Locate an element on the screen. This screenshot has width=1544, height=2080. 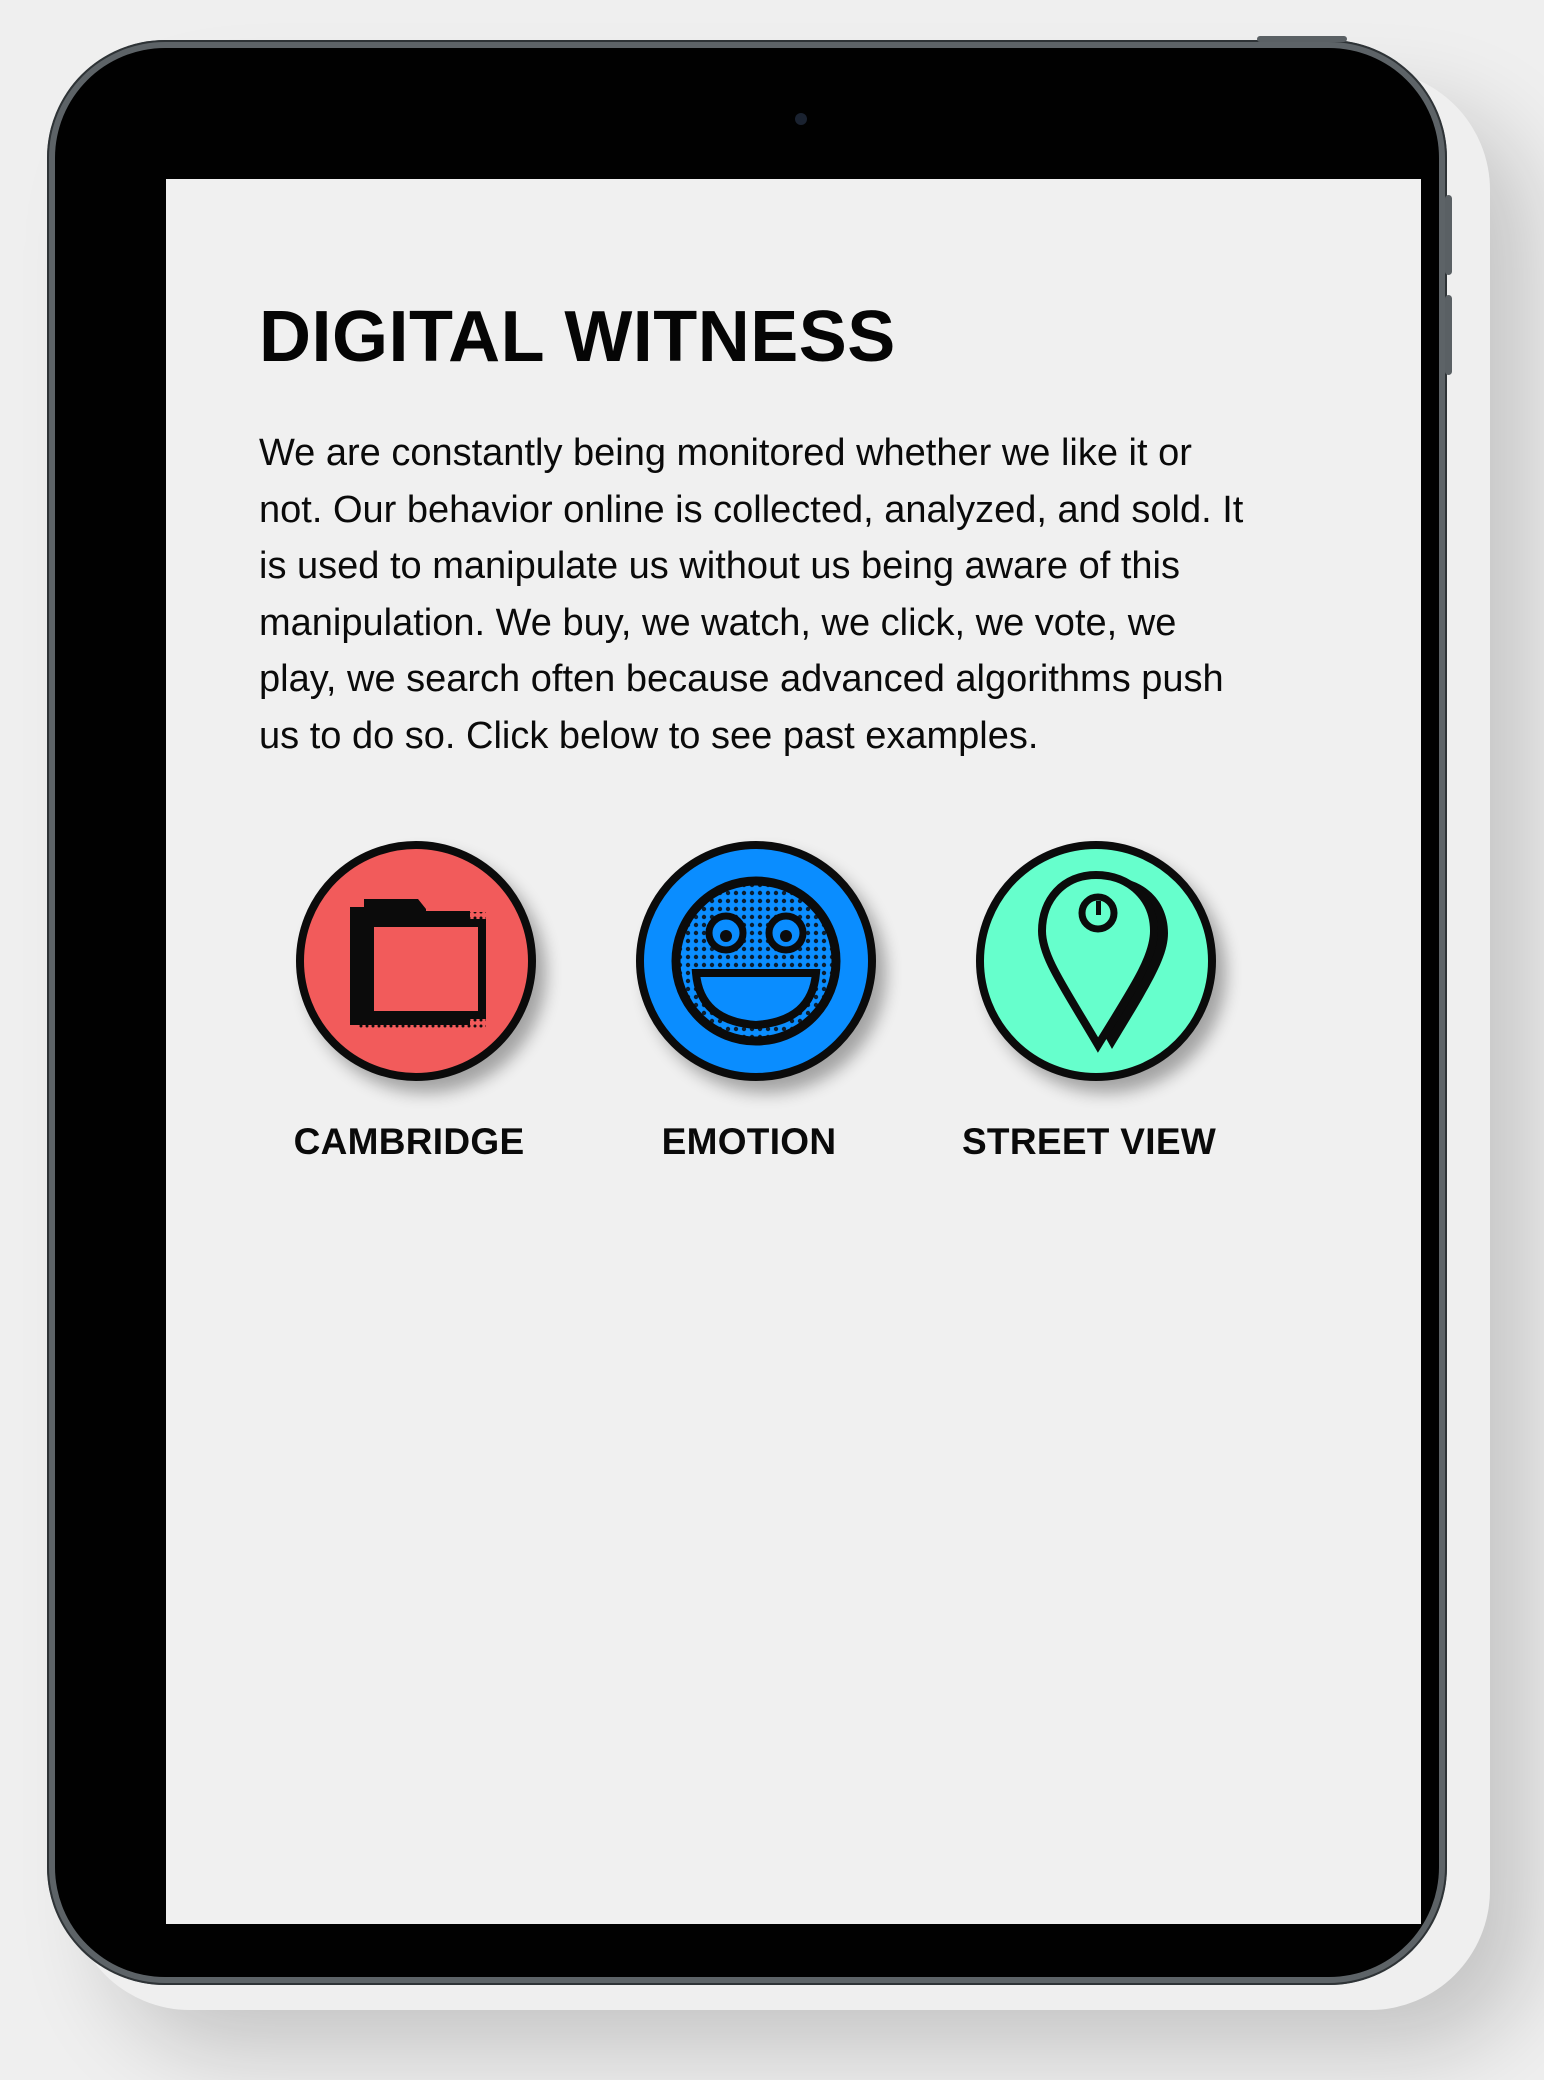
category-emotion: EMOTION is located at coordinates (749, 1002).